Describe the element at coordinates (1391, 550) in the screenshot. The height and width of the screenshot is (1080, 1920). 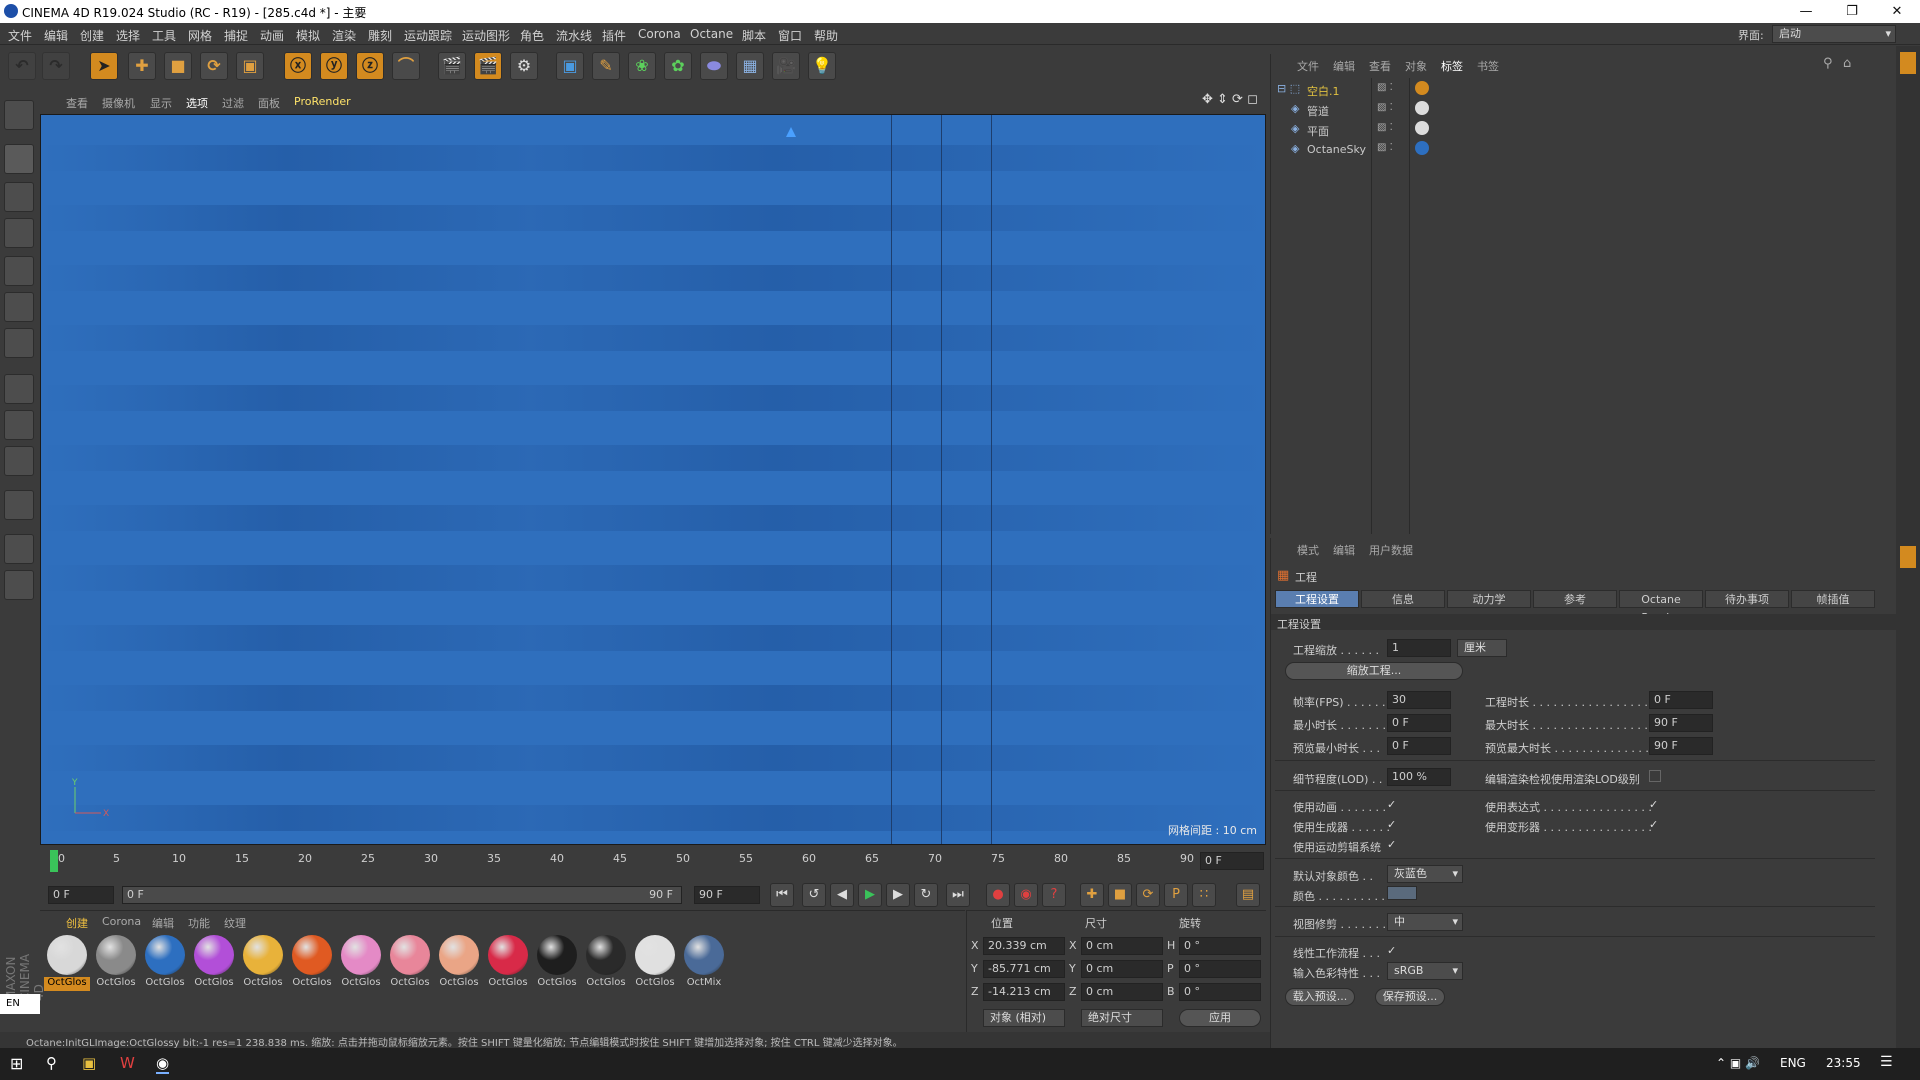
I see `attr-menu-userdata: 用户数据` at that location.